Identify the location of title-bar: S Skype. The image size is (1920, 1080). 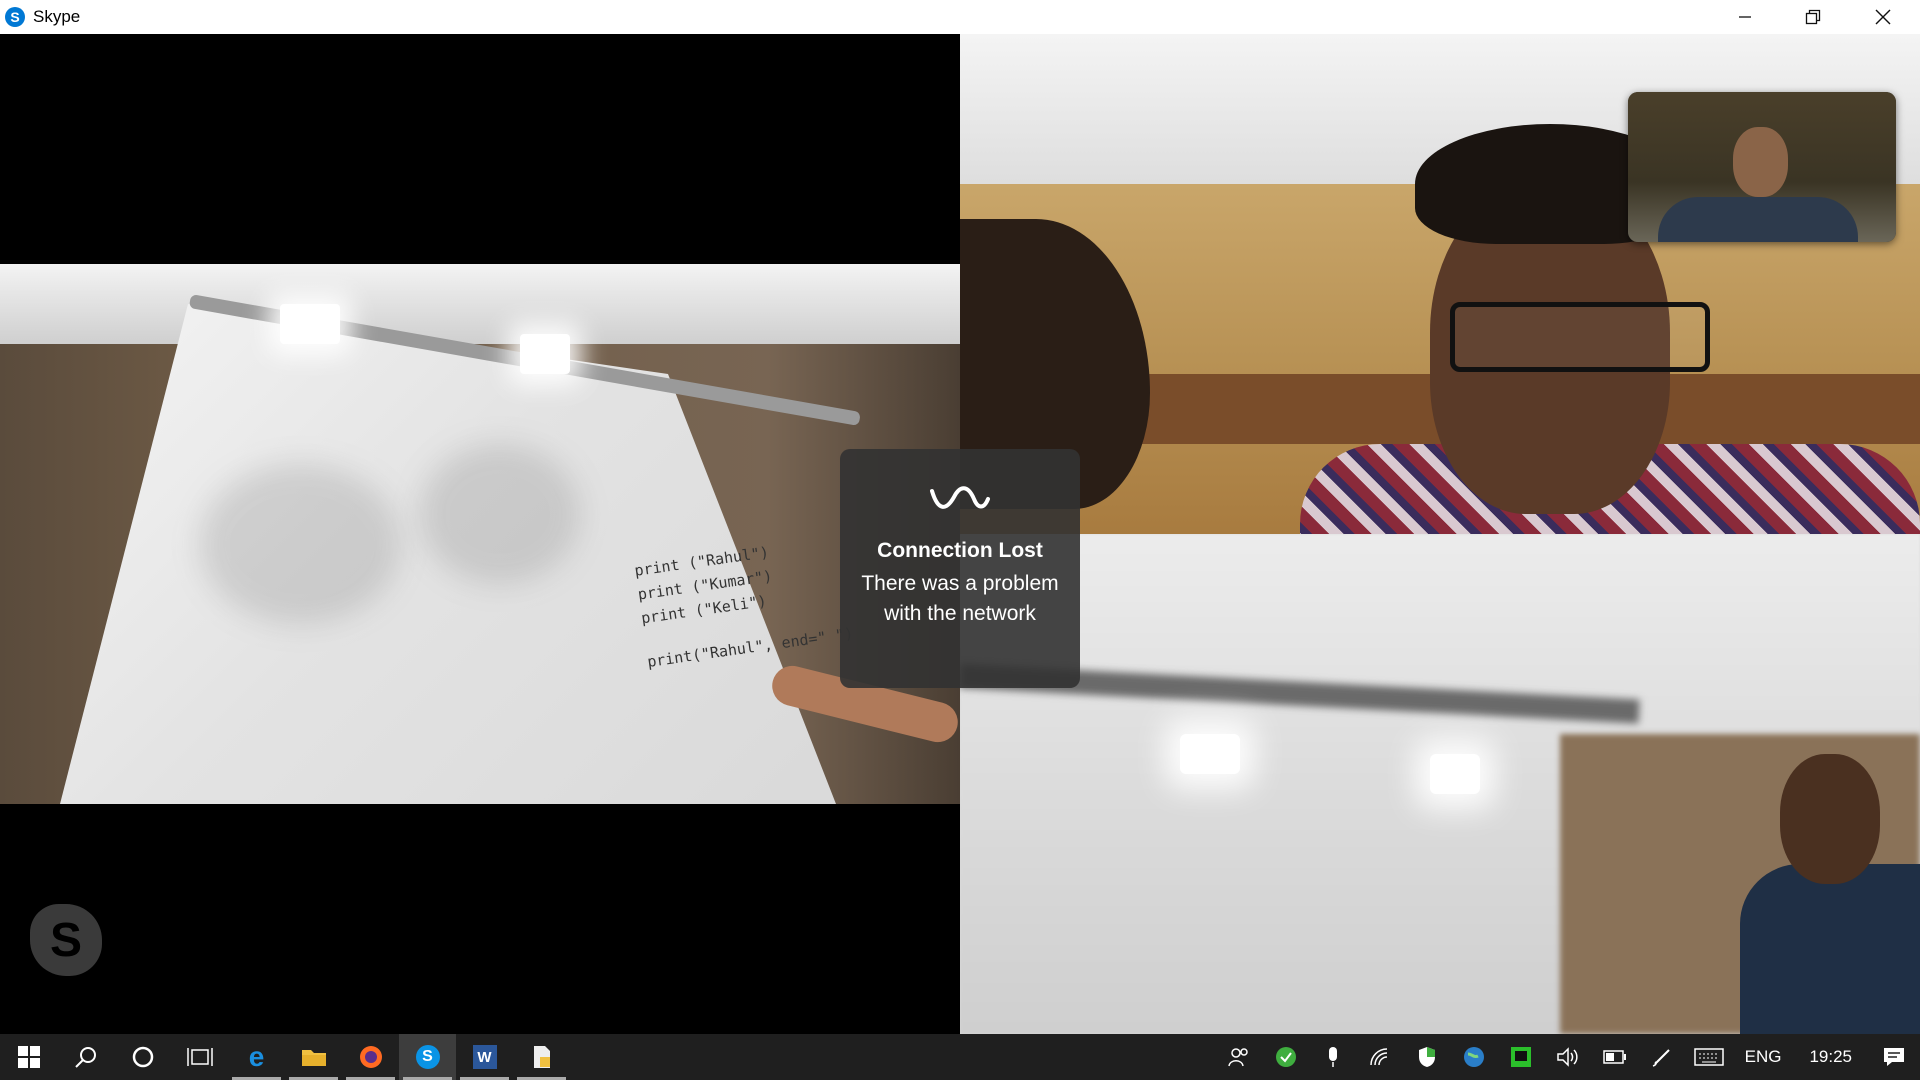
(960, 17).